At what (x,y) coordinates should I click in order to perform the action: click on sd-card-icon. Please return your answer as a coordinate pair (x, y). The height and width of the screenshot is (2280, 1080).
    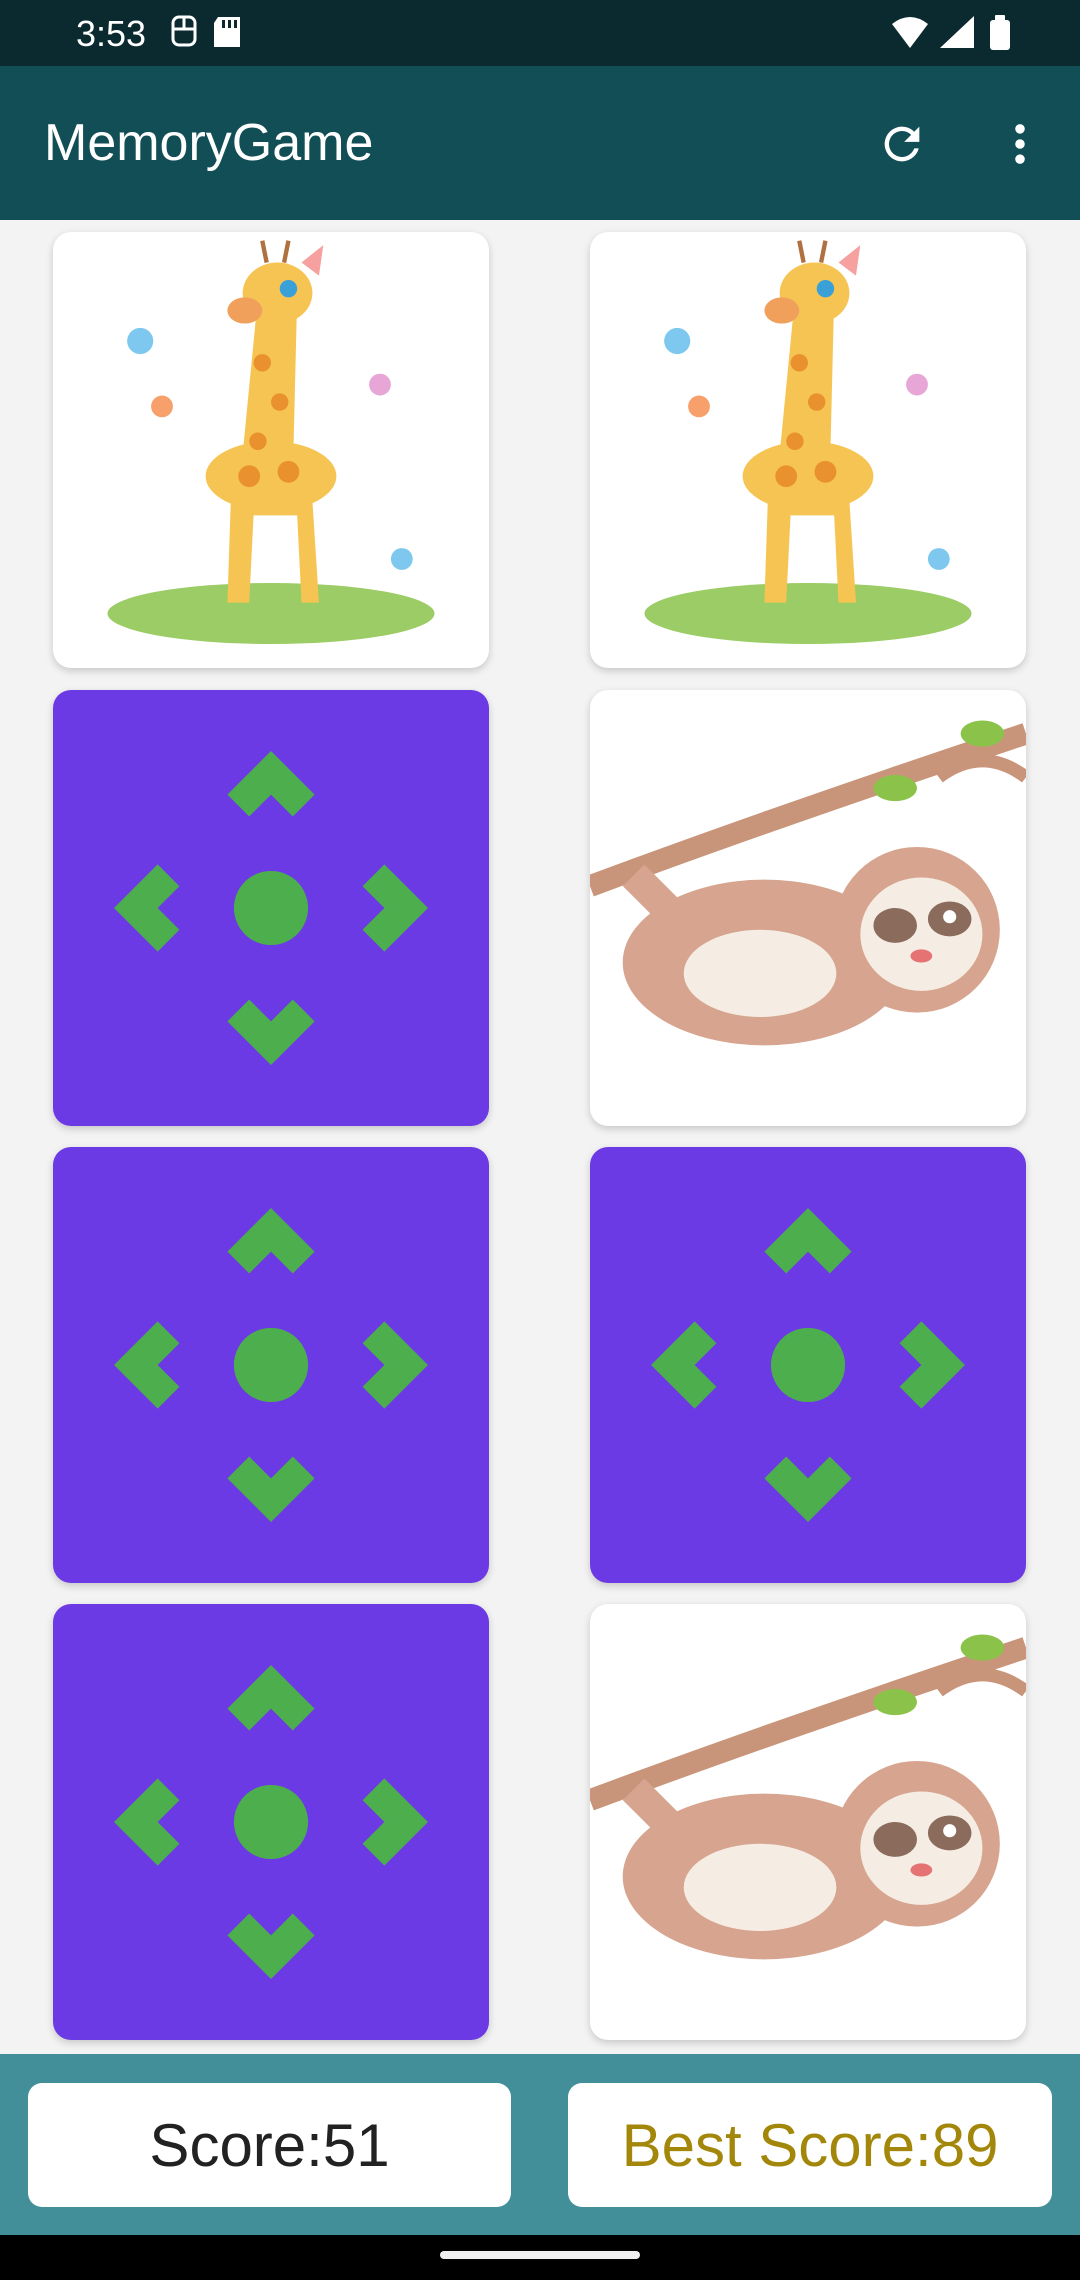
    Looking at the image, I should click on (227, 32).